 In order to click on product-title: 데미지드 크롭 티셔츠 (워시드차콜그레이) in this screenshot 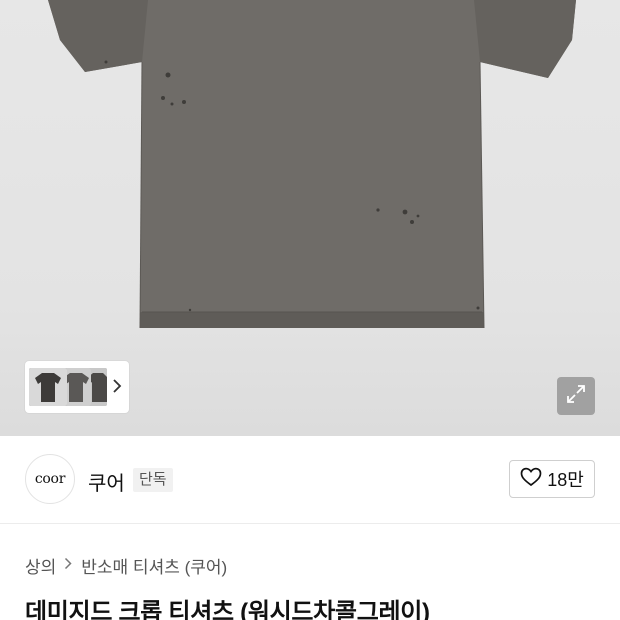, I will do `click(227, 609)`.